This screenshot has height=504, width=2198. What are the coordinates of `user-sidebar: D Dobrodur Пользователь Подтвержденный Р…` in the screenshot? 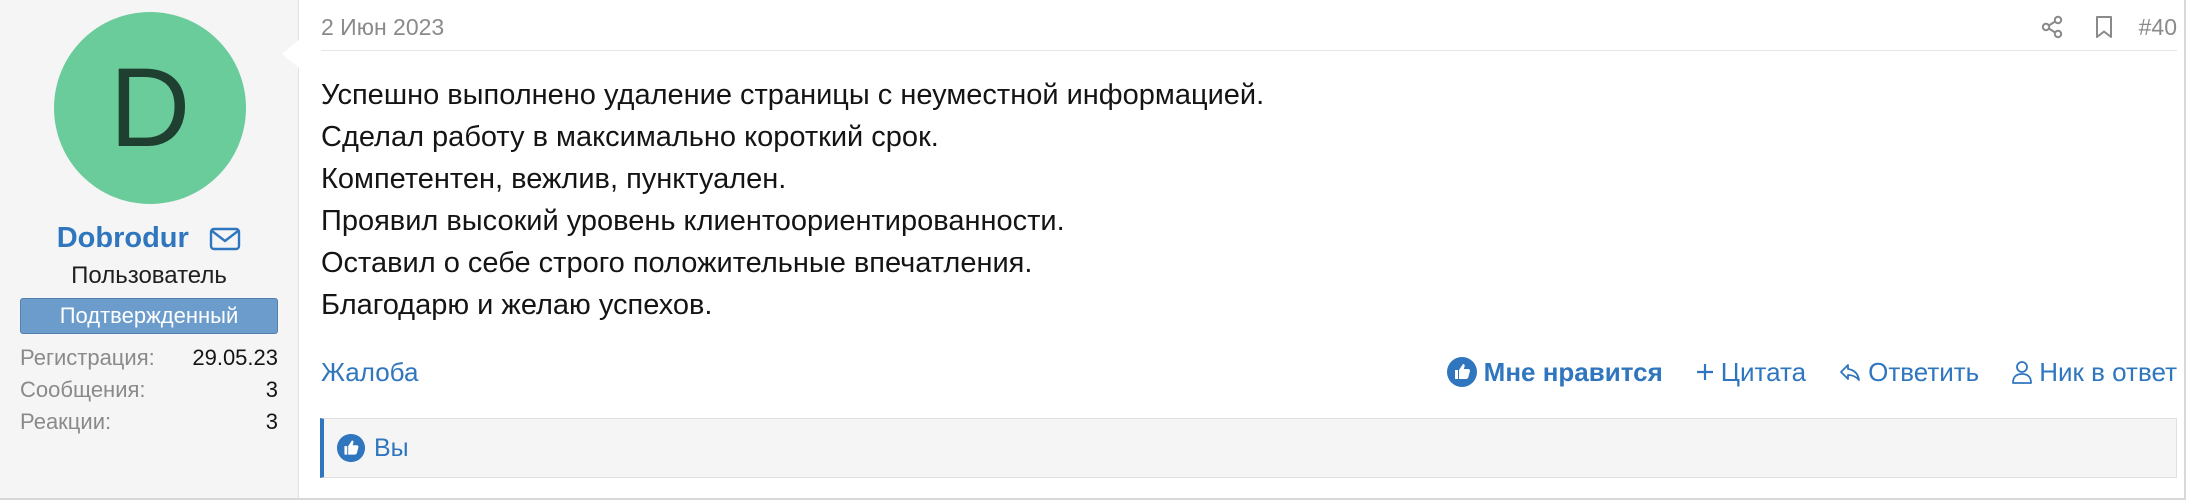 It's located at (149, 249).